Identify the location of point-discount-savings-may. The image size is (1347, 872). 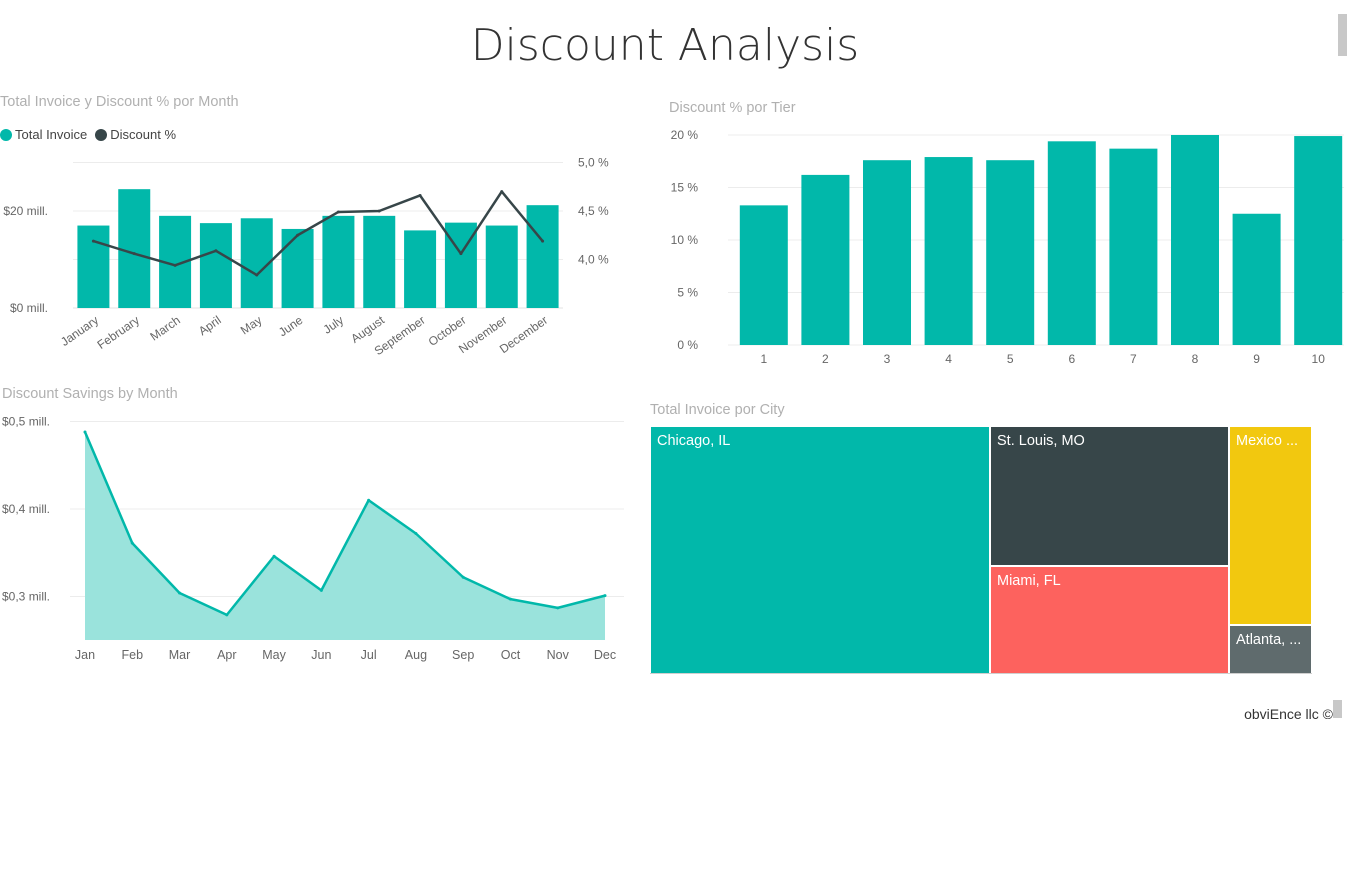
(274, 556).